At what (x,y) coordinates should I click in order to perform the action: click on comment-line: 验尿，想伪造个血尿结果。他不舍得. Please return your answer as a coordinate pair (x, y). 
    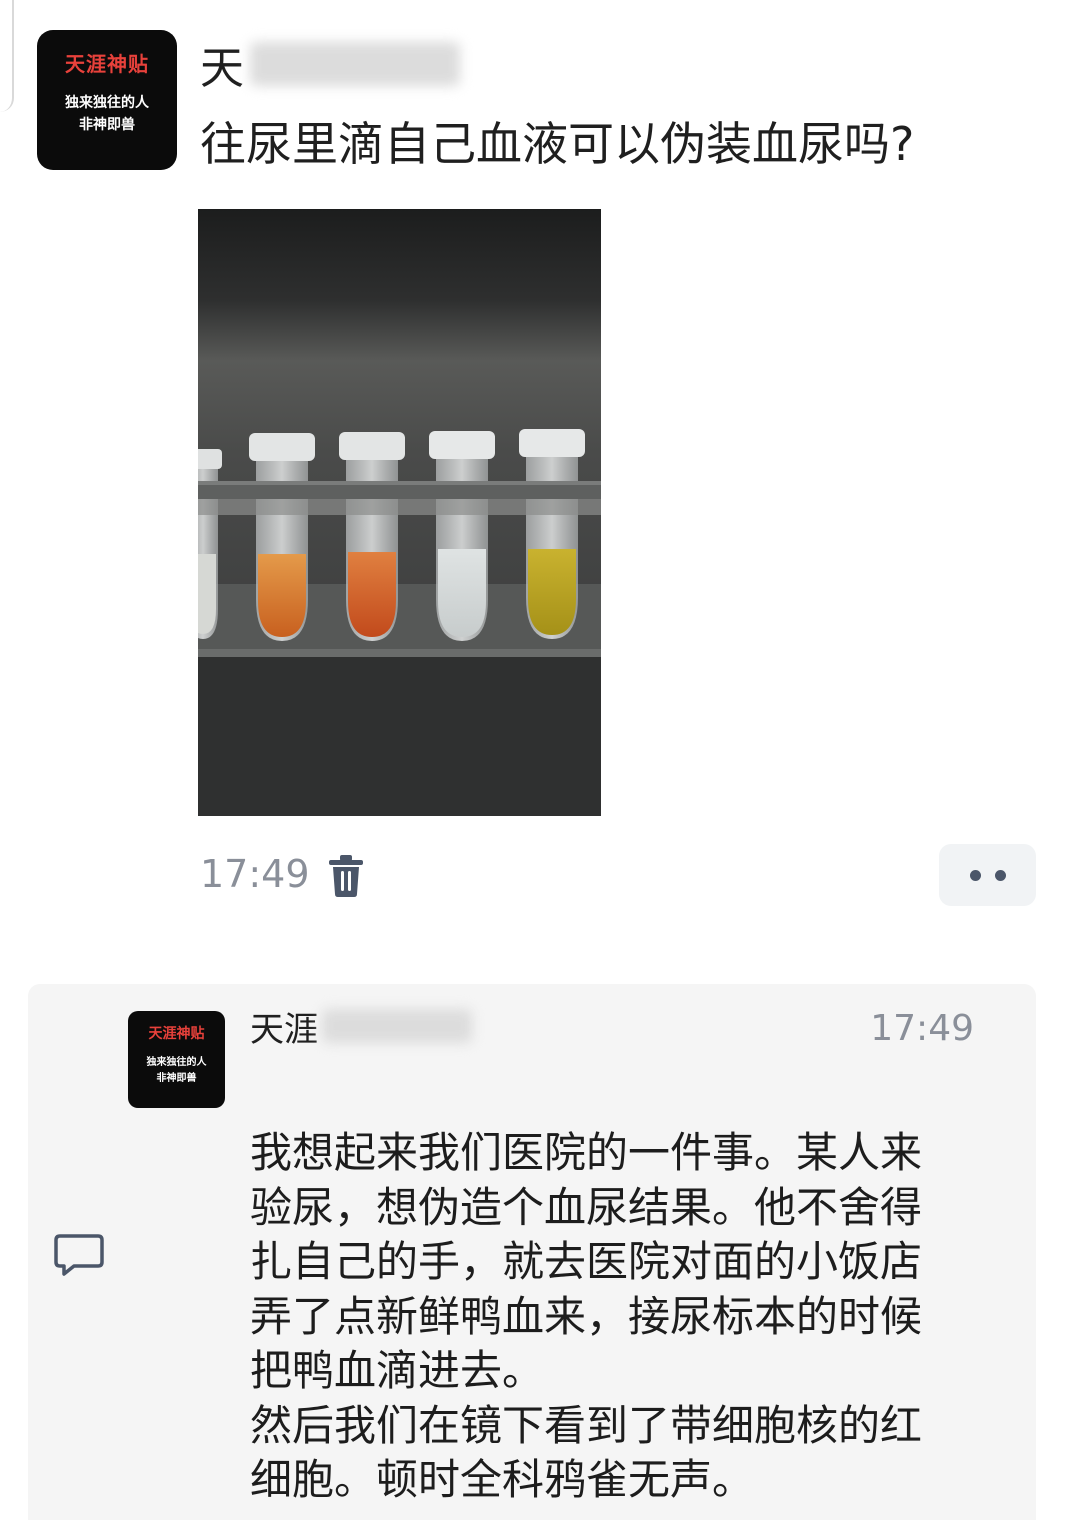
    Looking at the image, I should click on (586, 1207).